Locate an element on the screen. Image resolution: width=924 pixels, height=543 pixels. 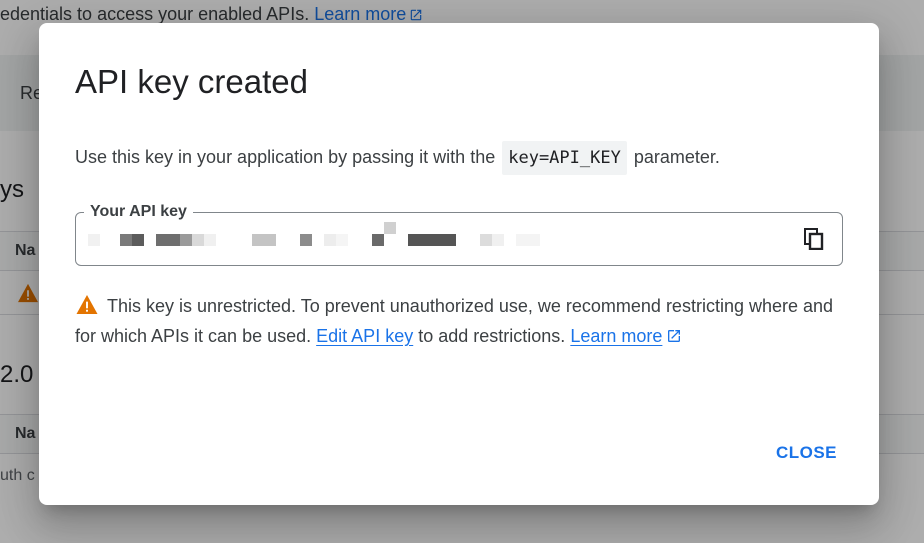
external-link-icon is located at coordinates (674, 336).